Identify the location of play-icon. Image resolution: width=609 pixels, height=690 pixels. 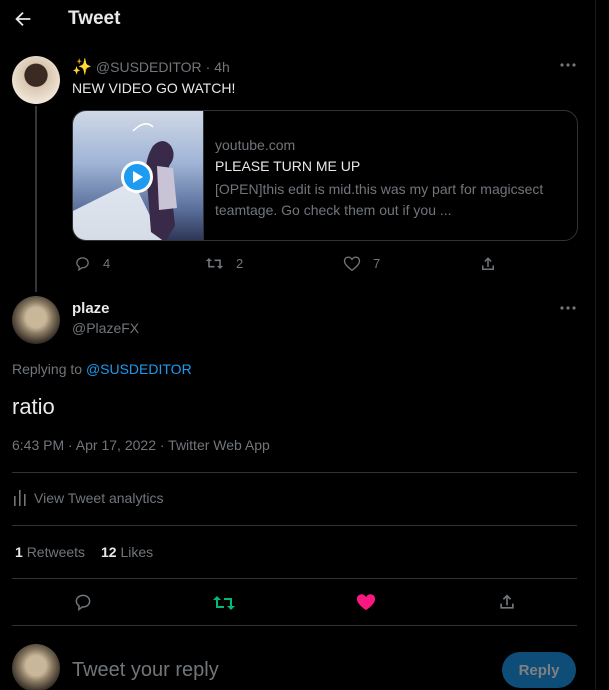
(137, 177).